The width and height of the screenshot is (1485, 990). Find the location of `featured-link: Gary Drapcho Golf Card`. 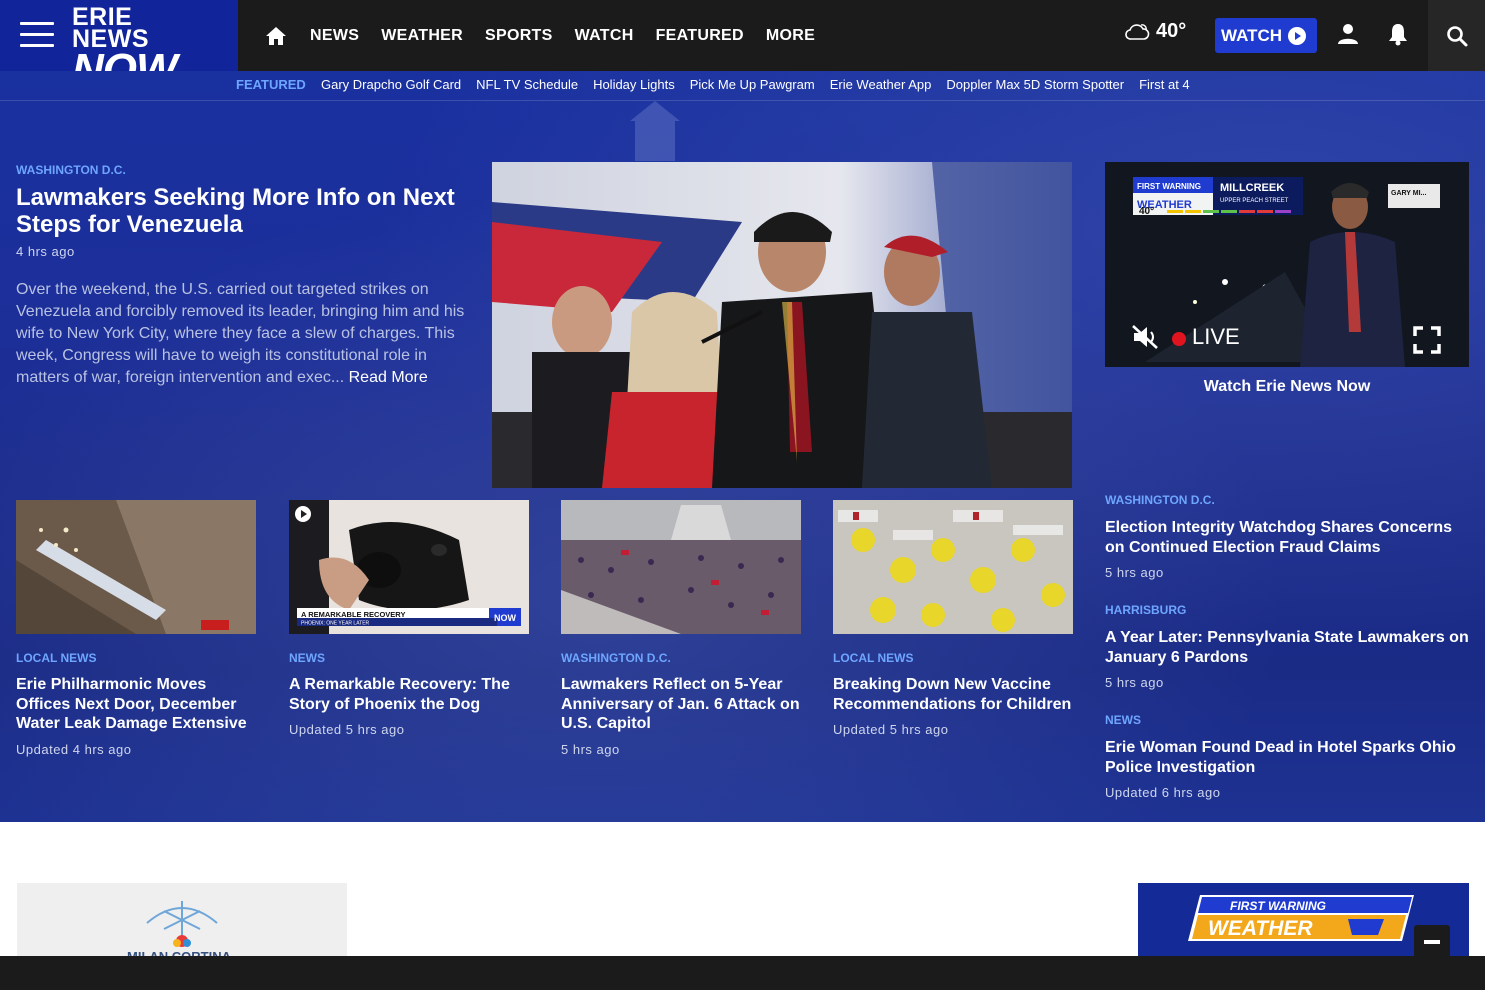

featured-link: Gary Drapcho Golf Card is located at coordinates (391, 84).